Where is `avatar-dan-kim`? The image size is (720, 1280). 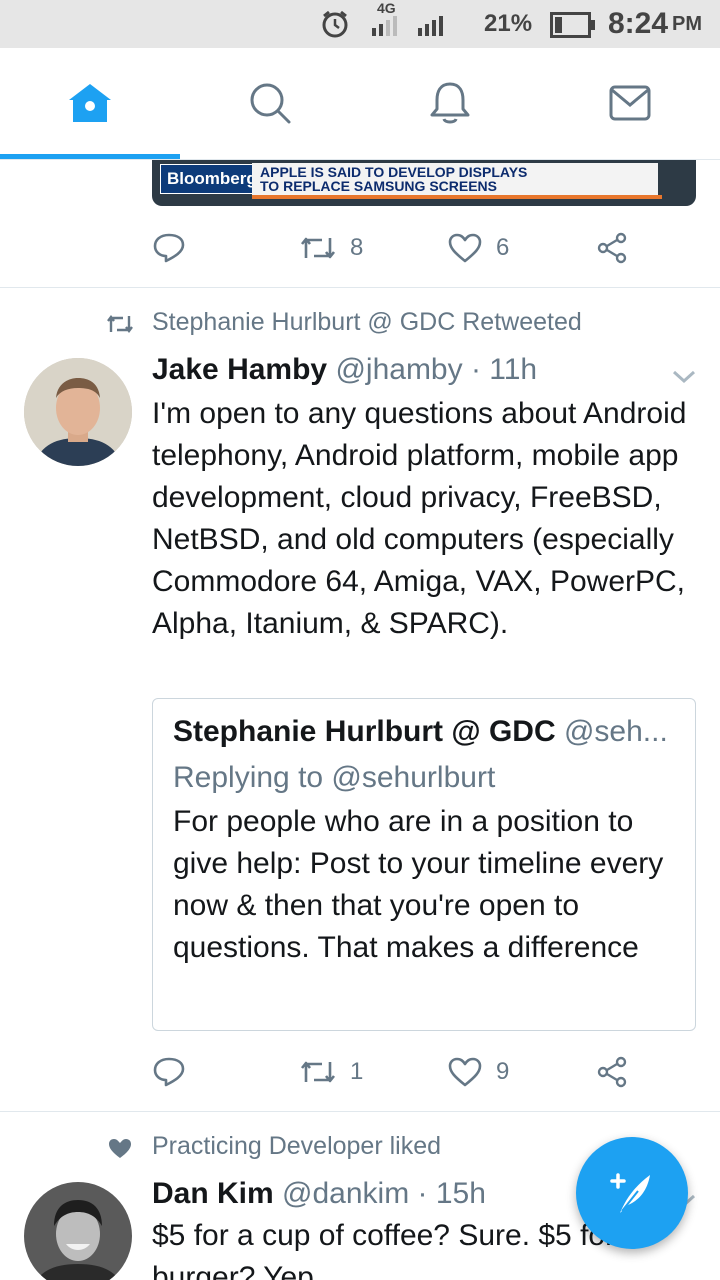
avatar-dan-kim is located at coordinates (78, 1231).